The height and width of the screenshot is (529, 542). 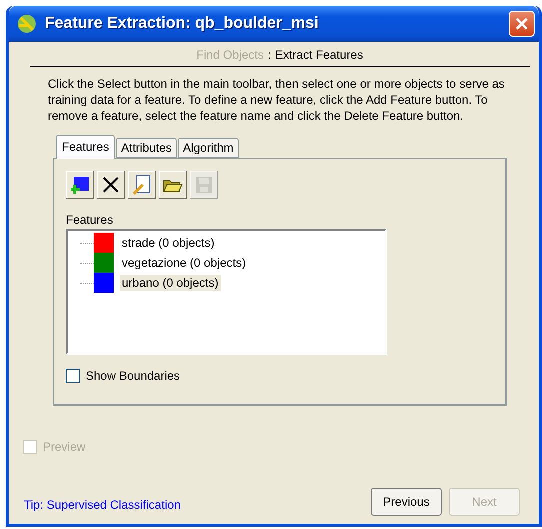 I want to click on wizard-button: Previous, so click(x=406, y=502).